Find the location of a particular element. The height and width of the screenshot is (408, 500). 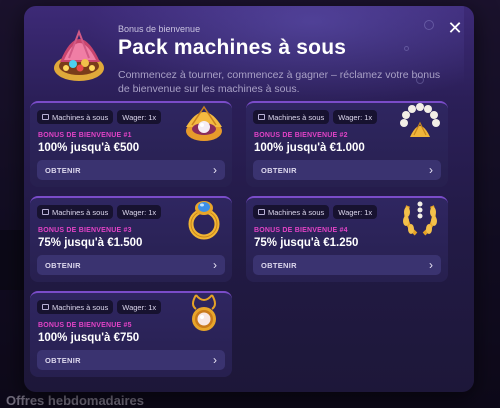

bonus-value: 100% jusqu'à €1.000 is located at coordinates (309, 148).